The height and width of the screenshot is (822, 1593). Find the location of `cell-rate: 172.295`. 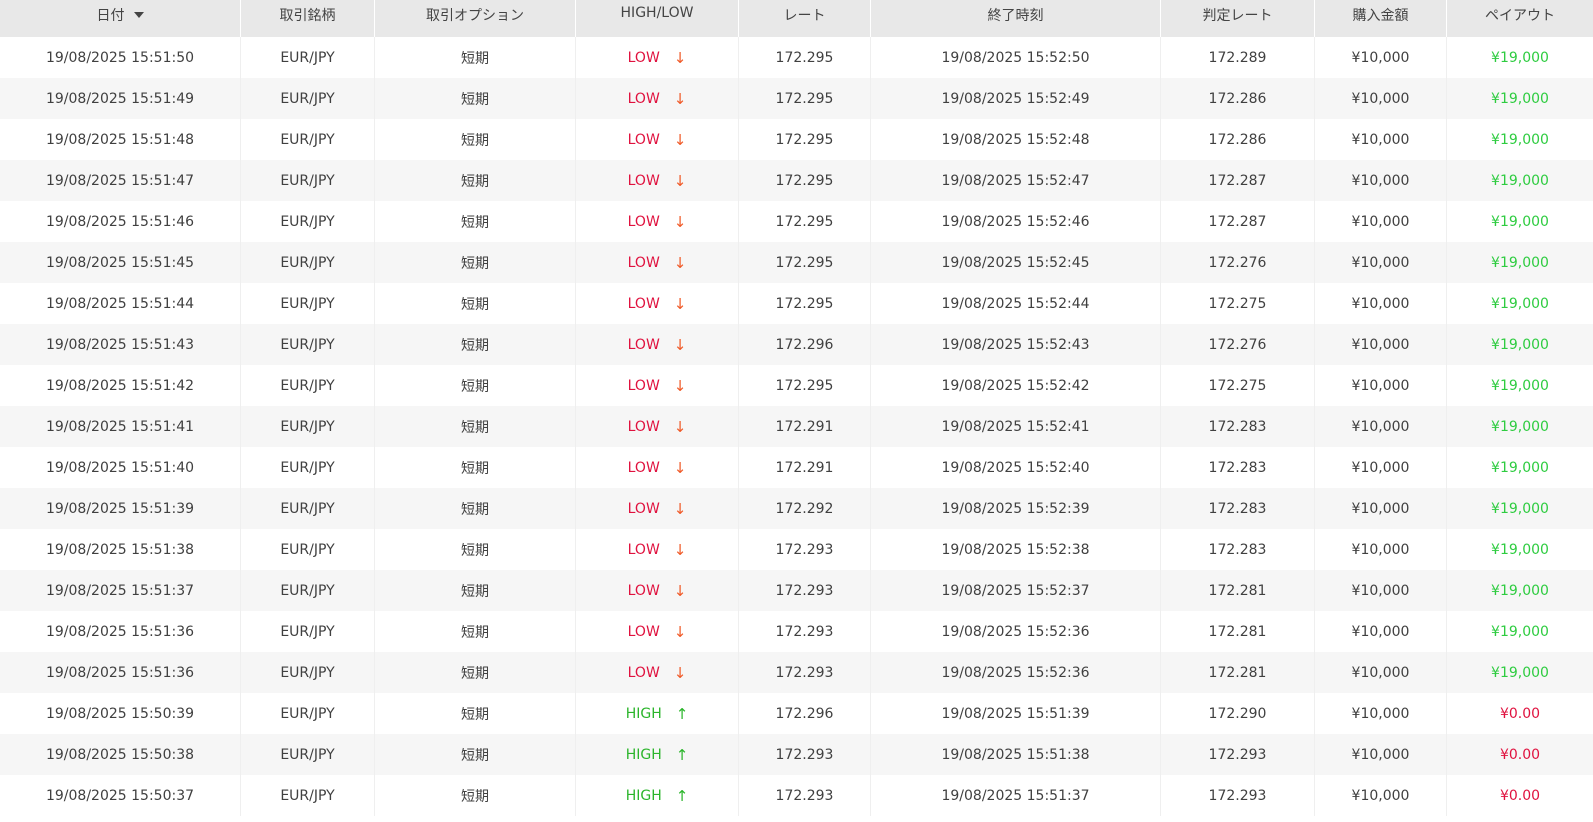

cell-rate: 172.295 is located at coordinates (805, 180).